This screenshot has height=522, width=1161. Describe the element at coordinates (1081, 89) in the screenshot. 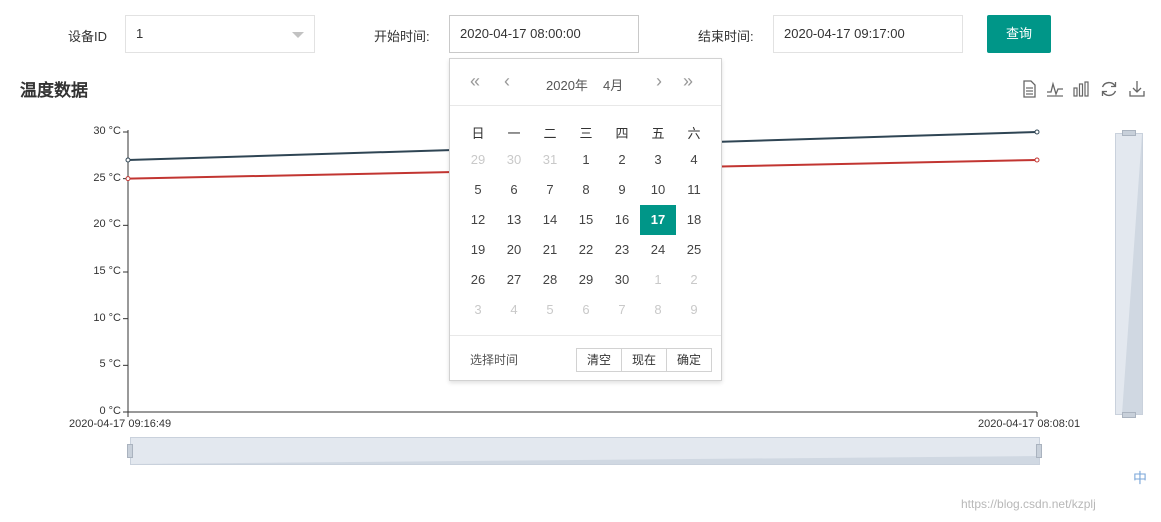

I see `bar-chart-icon` at that location.